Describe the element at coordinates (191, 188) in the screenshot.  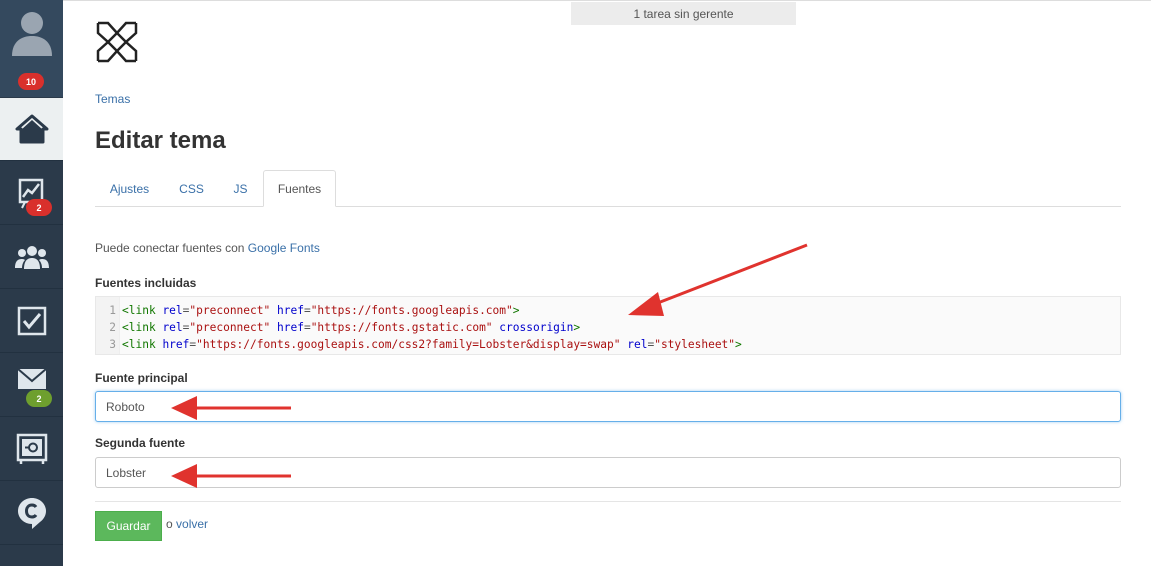
I see `tab-css: CSS` at that location.